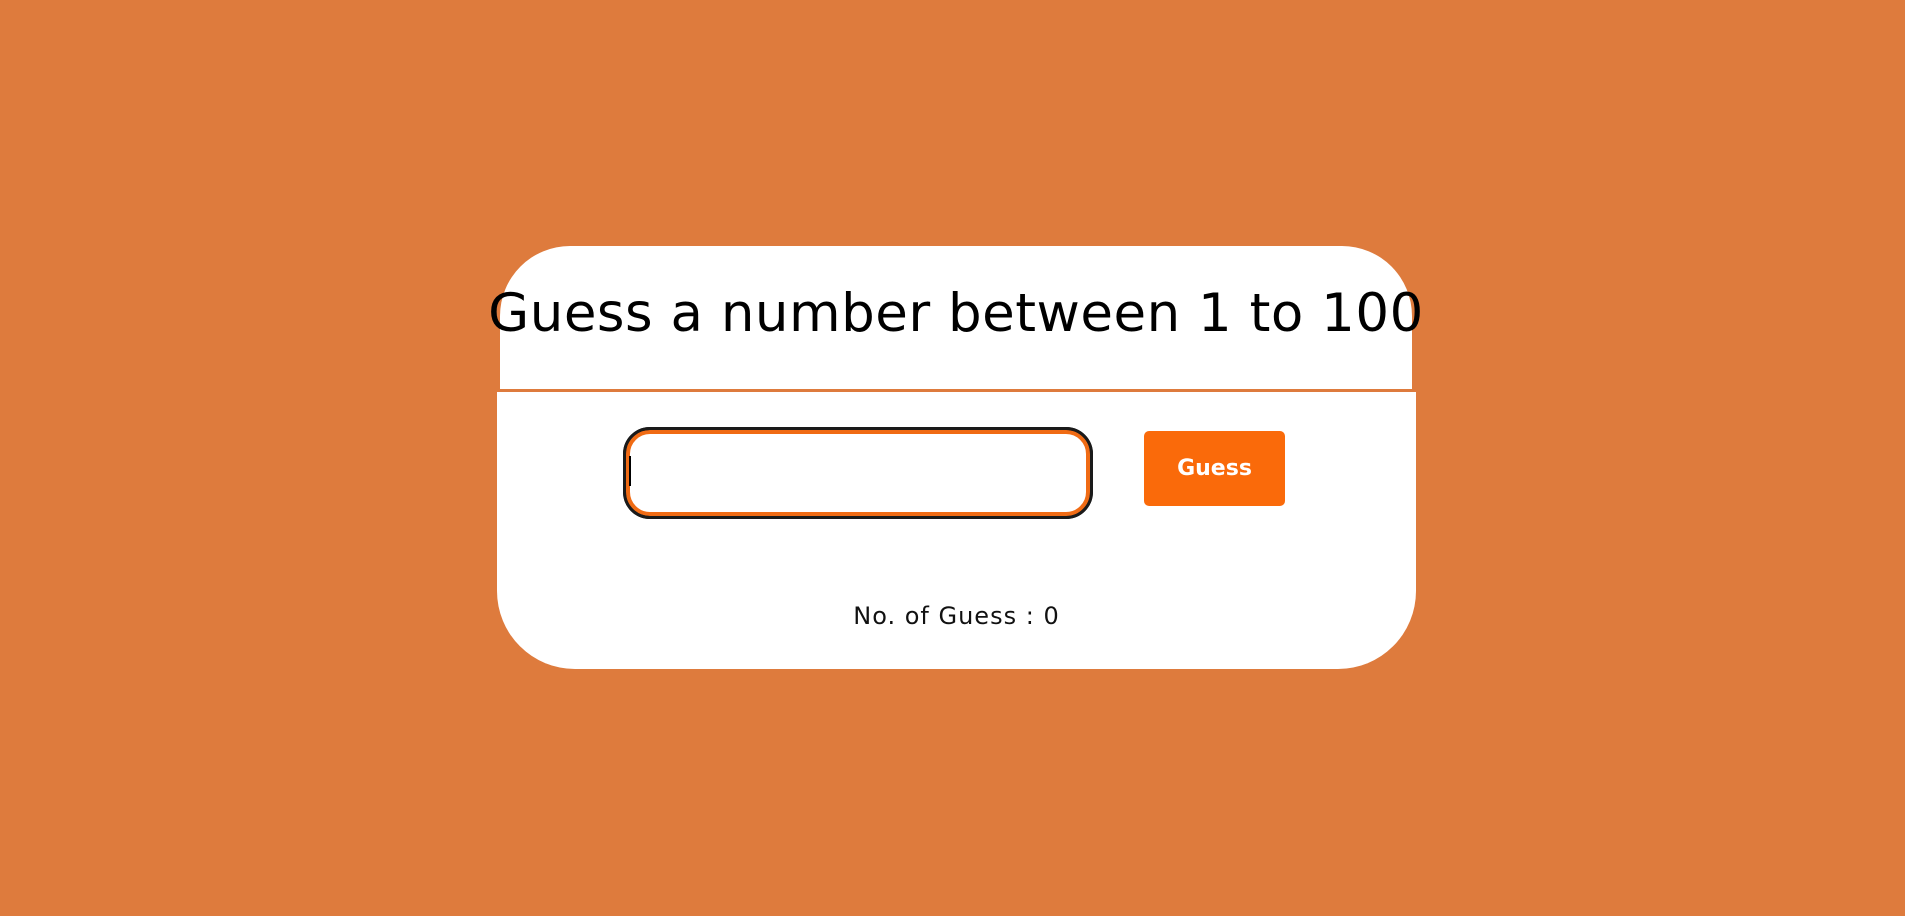 The width and height of the screenshot is (1905, 916). I want to click on guess-panel: Guess No. of Guess : 0, so click(956, 530).